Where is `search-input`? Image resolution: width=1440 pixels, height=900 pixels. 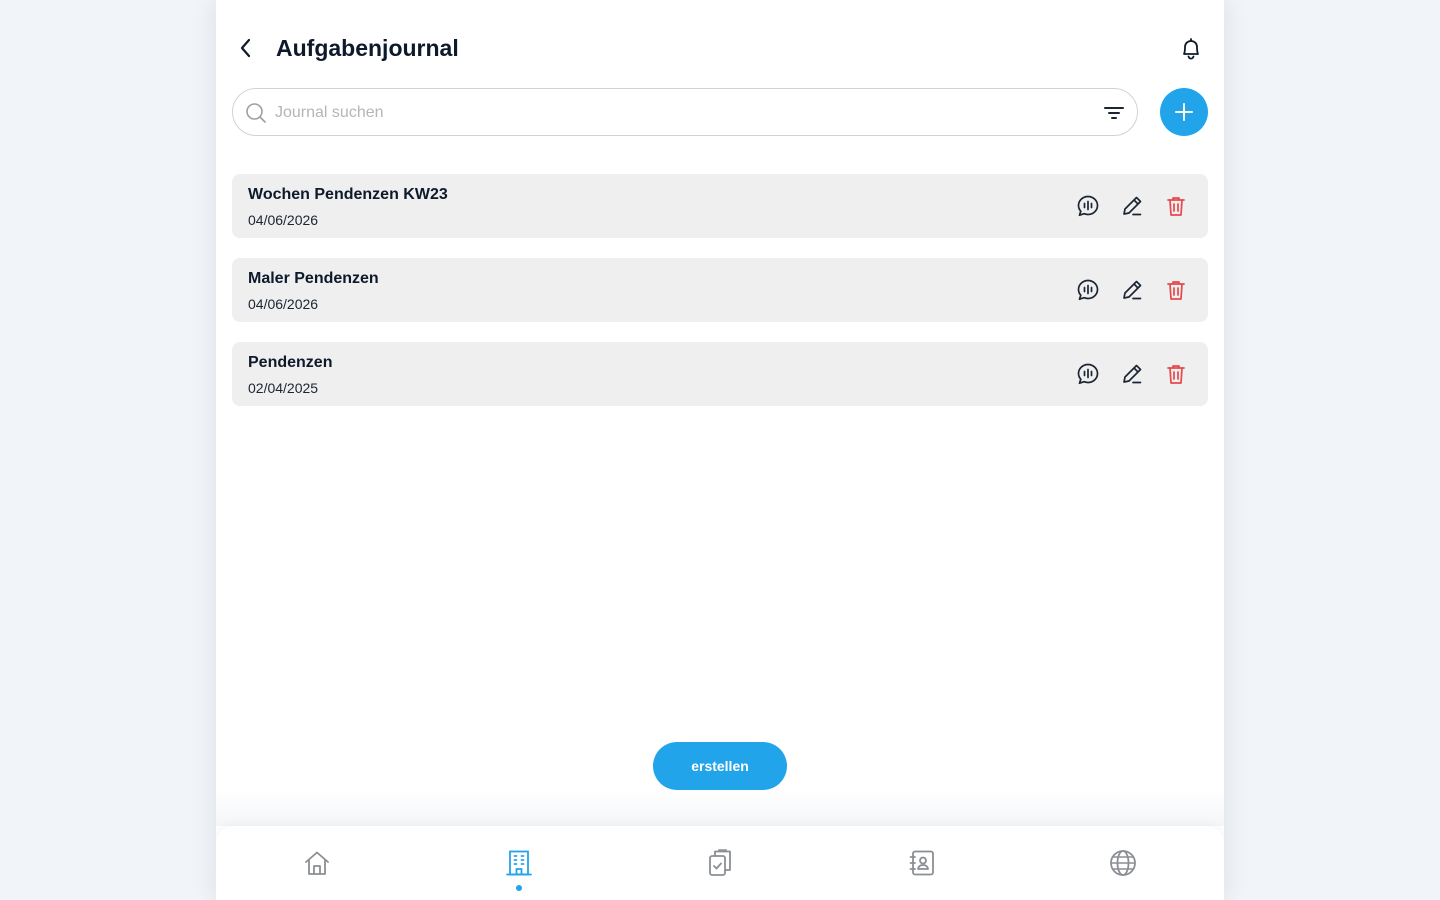 search-input is located at coordinates (685, 113).